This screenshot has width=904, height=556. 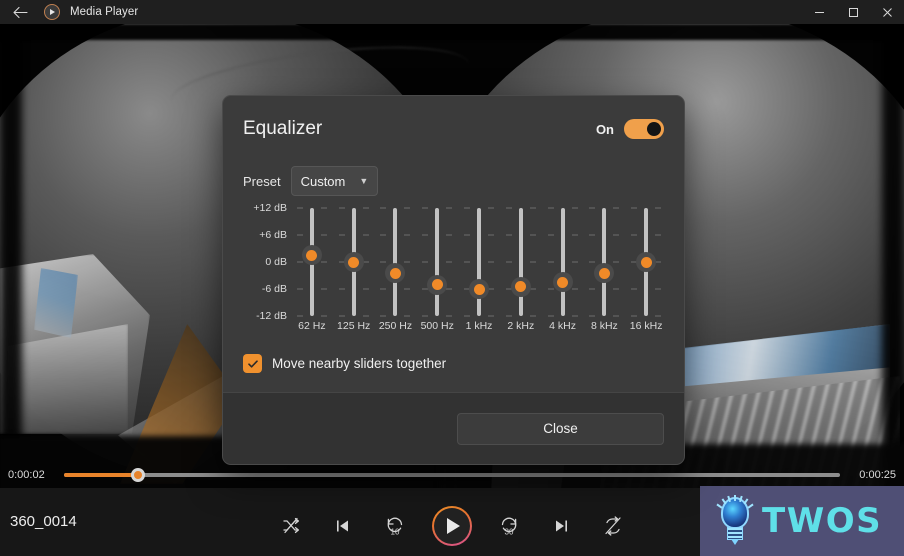 I want to click on seek-slider-thumb, so click(x=138, y=475).